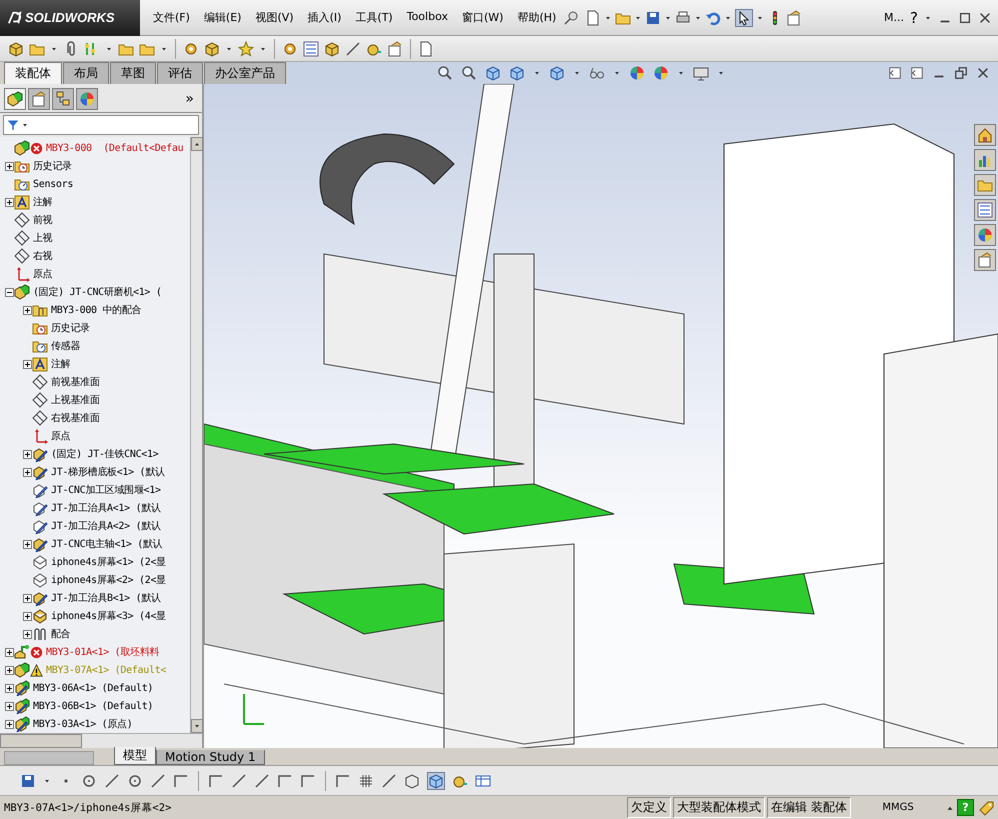 This screenshot has width=998, height=819. Describe the element at coordinates (196, 435) in the screenshot. I see `vertical-scrollbar` at that location.